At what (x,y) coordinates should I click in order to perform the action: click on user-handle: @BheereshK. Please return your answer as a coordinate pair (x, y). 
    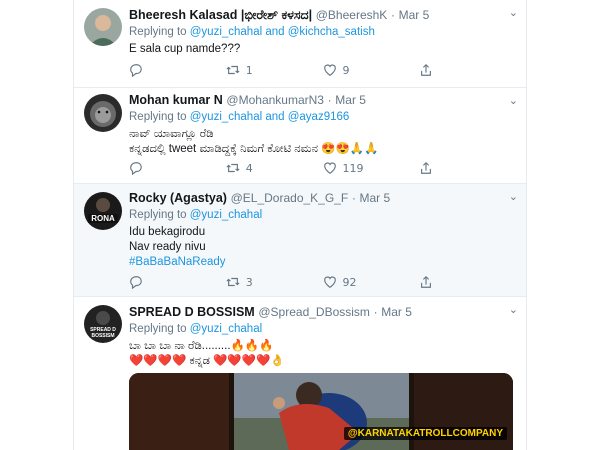
    Looking at the image, I should click on (352, 15).